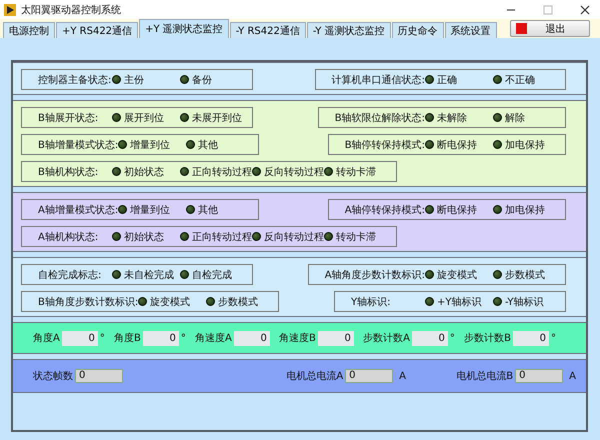 This screenshot has height=440, width=600. What do you see at coordinates (524, 302) in the screenshot?
I see `led-label: -Y轴标识` at bounding box center [524, 302].